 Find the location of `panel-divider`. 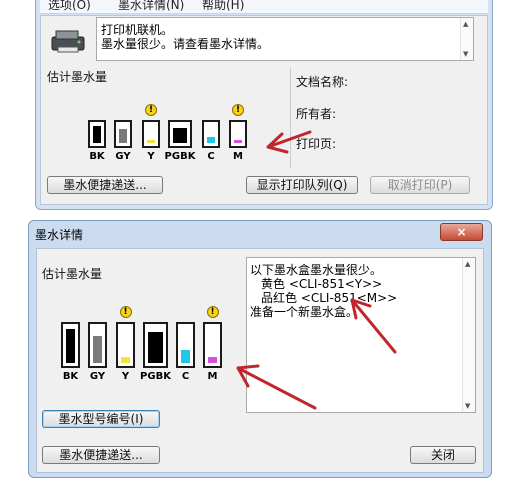

panel-divider is located at coordinates (290, 118).